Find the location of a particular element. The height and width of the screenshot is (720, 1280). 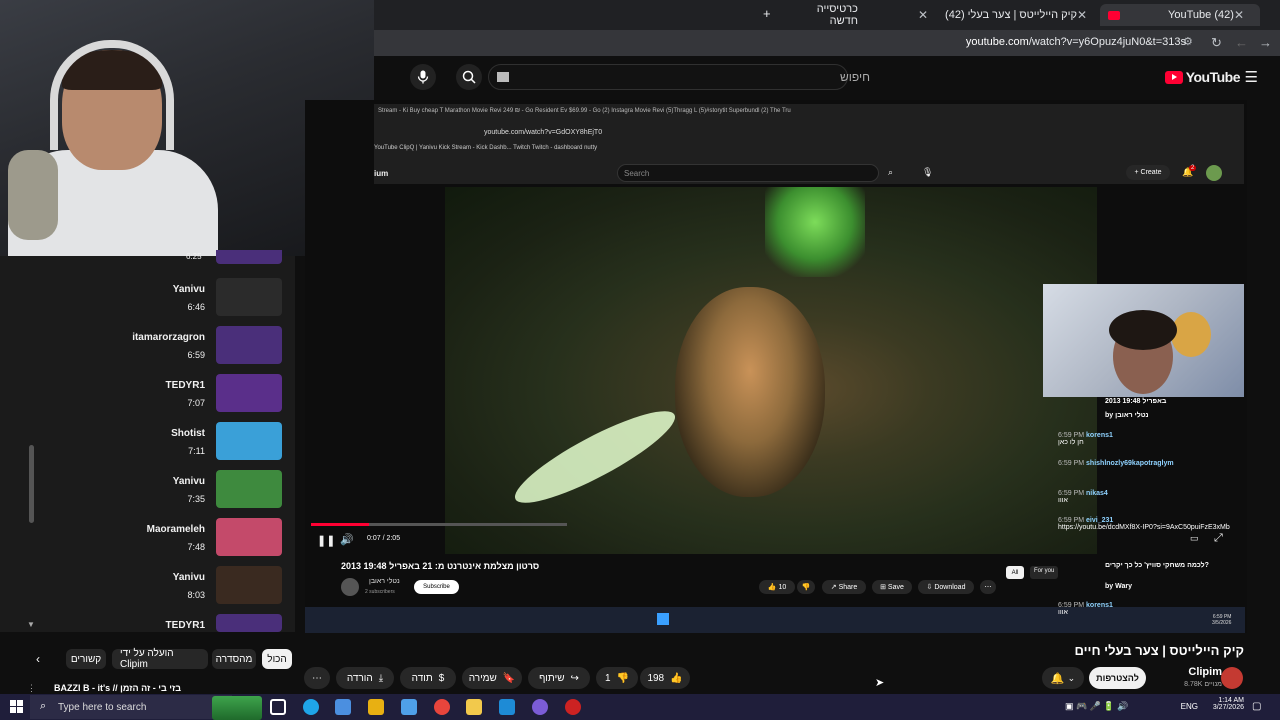

chat-message: 6:59 PM korens1 אווו is located at coordinates (1085, 609).